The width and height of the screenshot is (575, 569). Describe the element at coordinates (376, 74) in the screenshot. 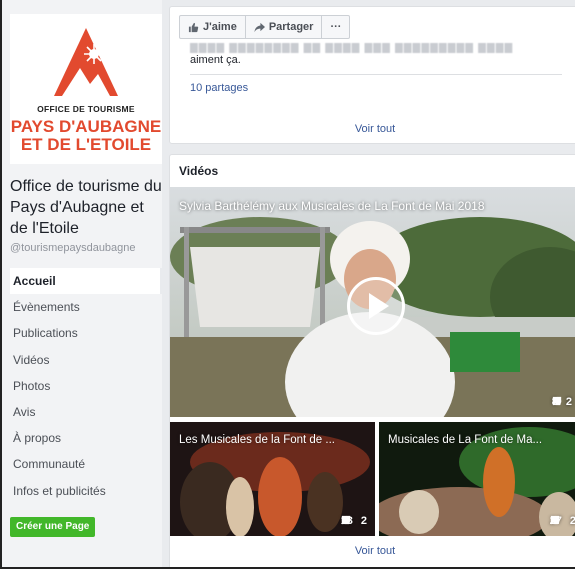

I see `divider` at that location.